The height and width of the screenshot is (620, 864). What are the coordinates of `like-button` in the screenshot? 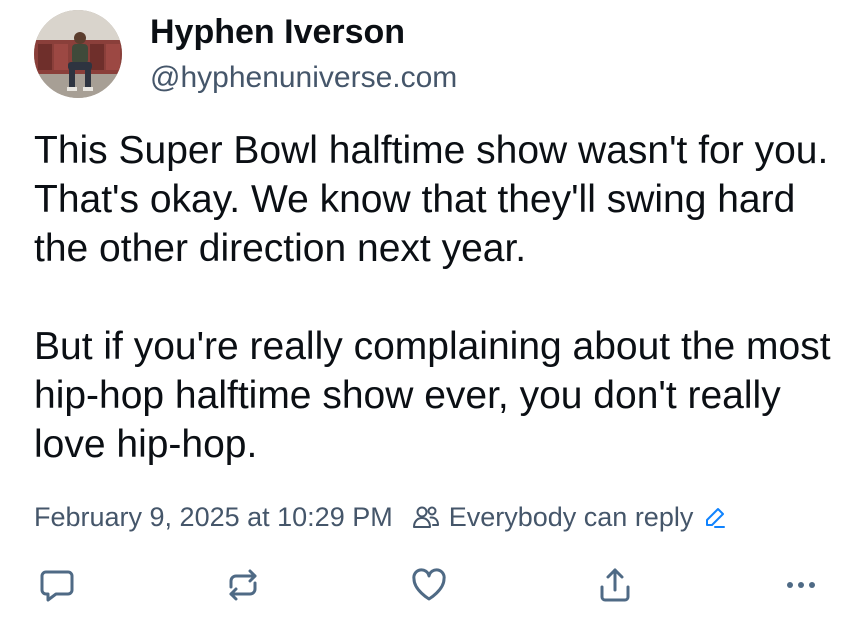 It's located at (429, 587).